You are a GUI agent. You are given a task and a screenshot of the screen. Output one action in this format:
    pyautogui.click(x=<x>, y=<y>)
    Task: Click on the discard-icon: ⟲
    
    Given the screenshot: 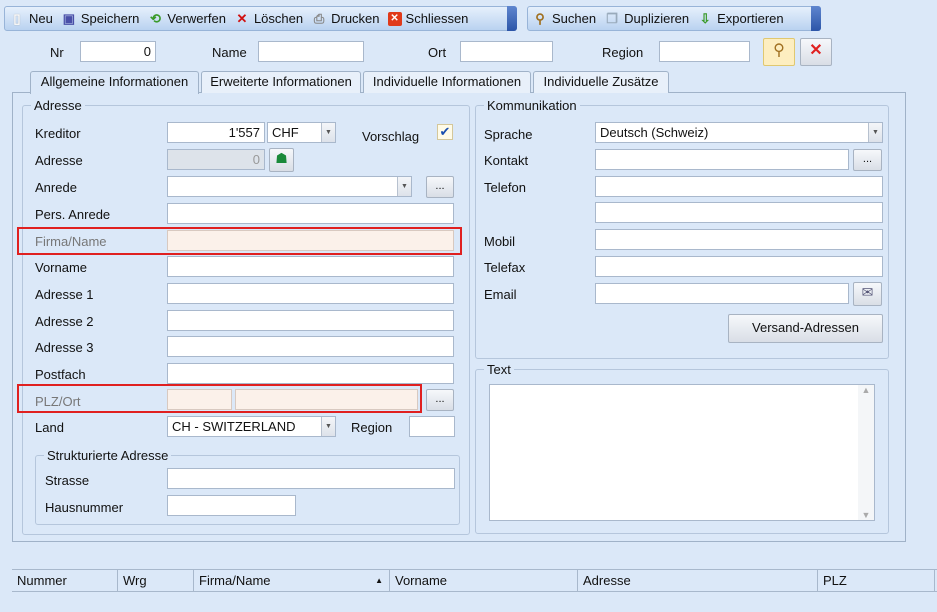 What is the action you would take?
    pyautogui.click(x=155, y=18)
    